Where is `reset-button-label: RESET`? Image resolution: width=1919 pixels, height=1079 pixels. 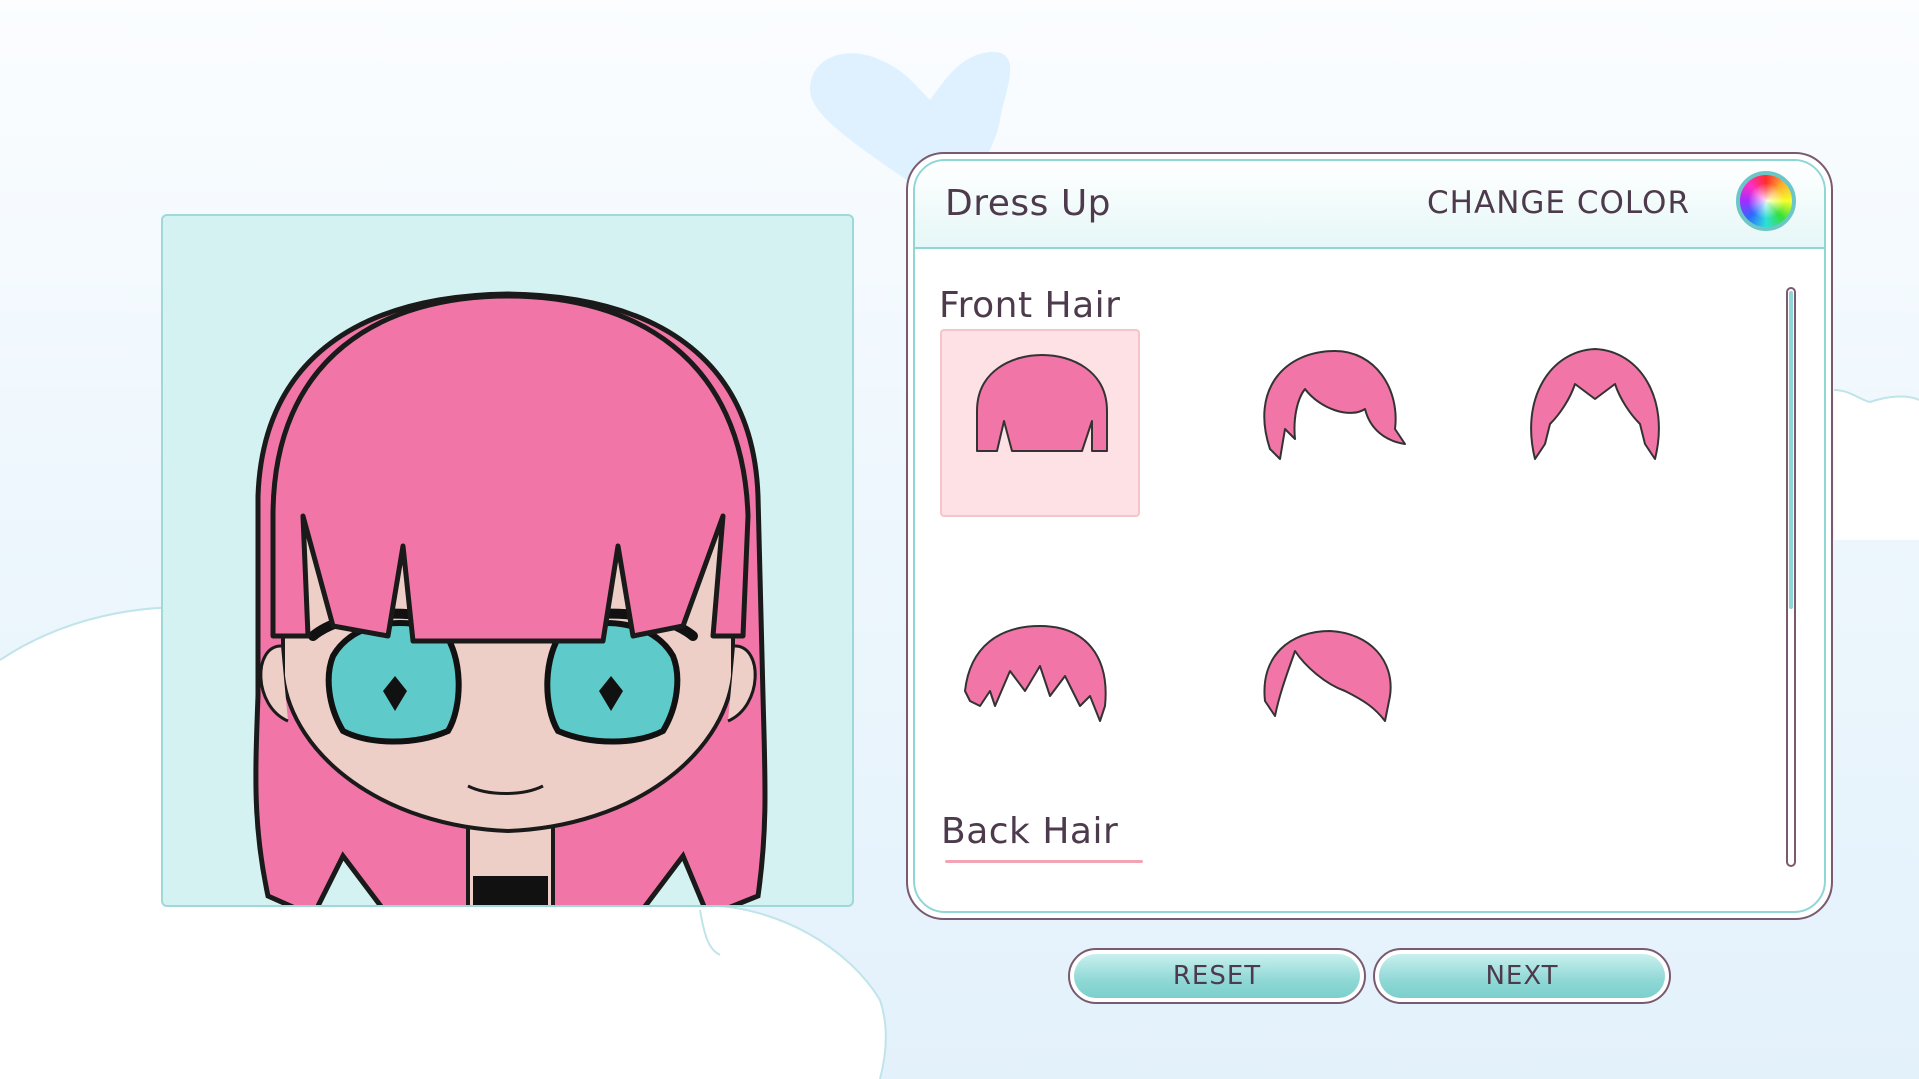 reset-button-label: RESET is located at coordinates (1217, 976).